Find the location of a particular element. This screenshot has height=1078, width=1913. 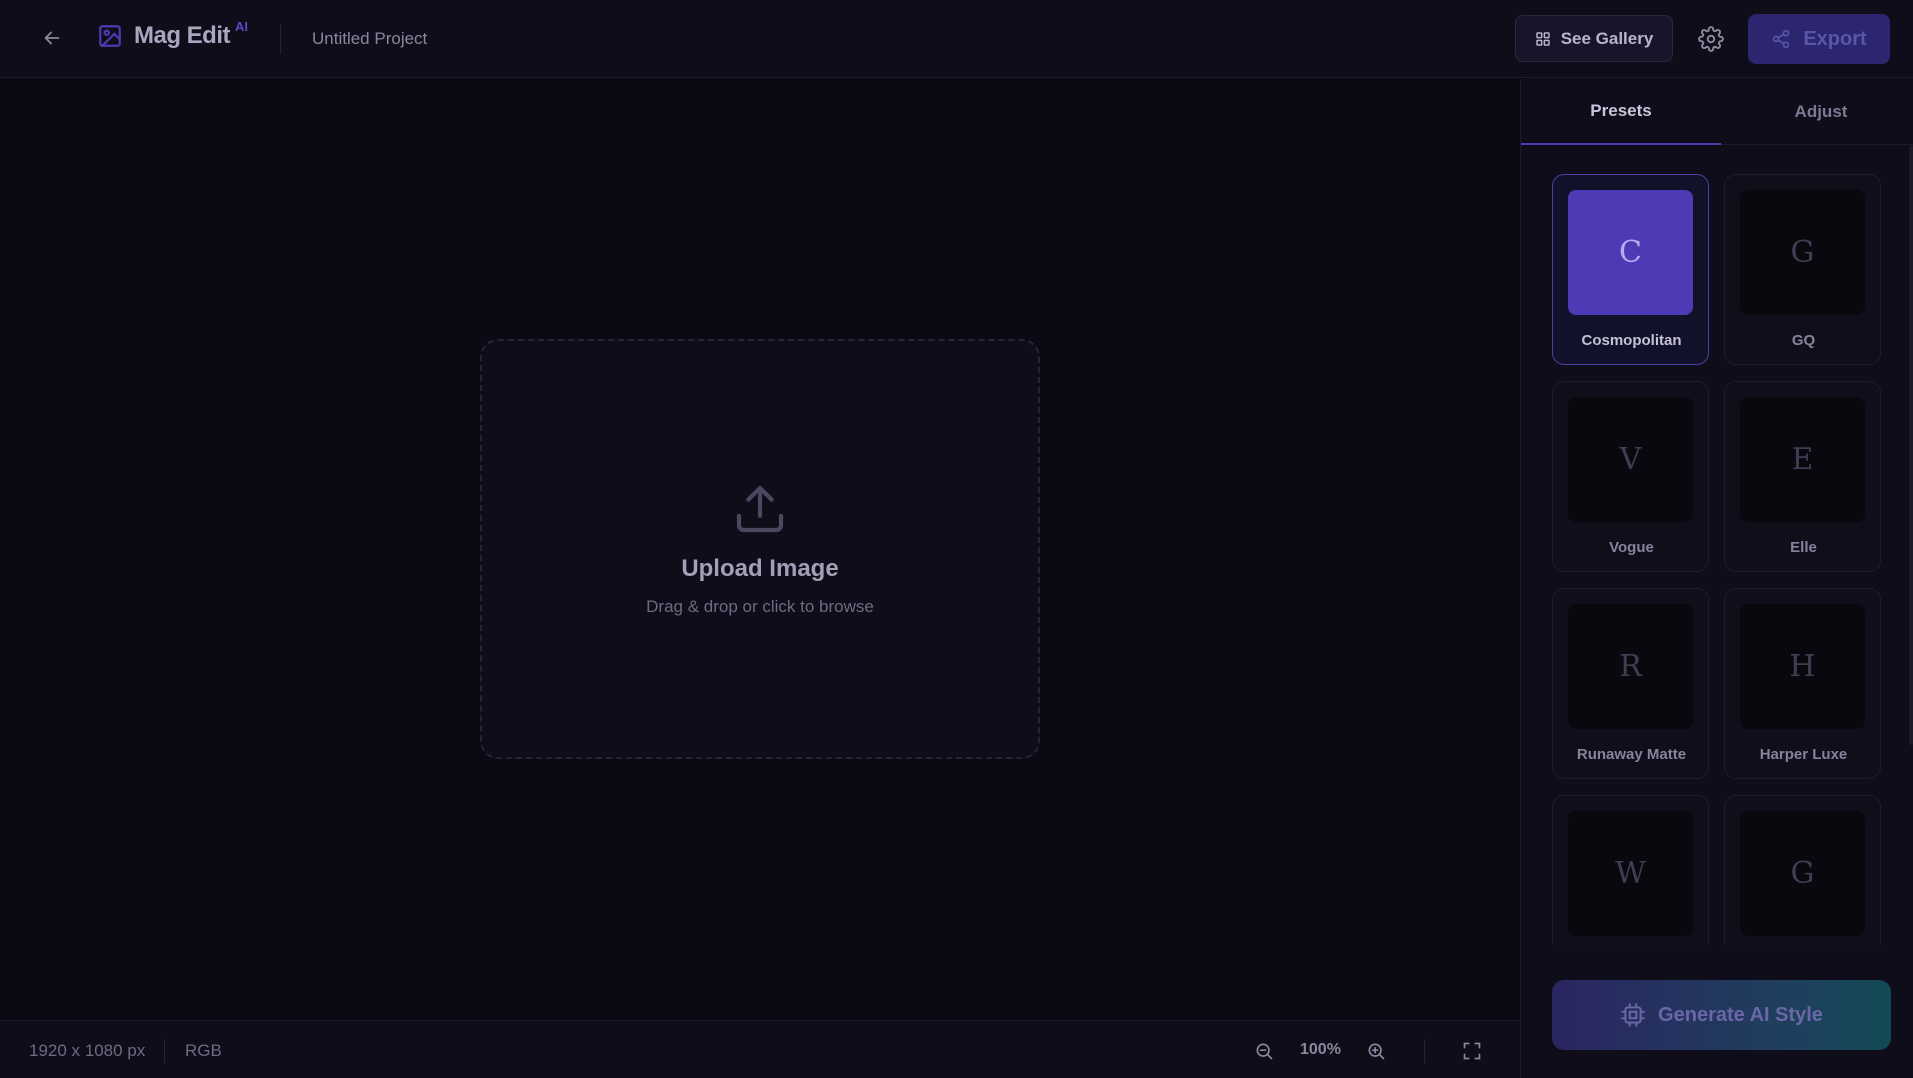

status-bar: 1920 x 1080 px RGB 100% is located at coordinates (760, 1049).